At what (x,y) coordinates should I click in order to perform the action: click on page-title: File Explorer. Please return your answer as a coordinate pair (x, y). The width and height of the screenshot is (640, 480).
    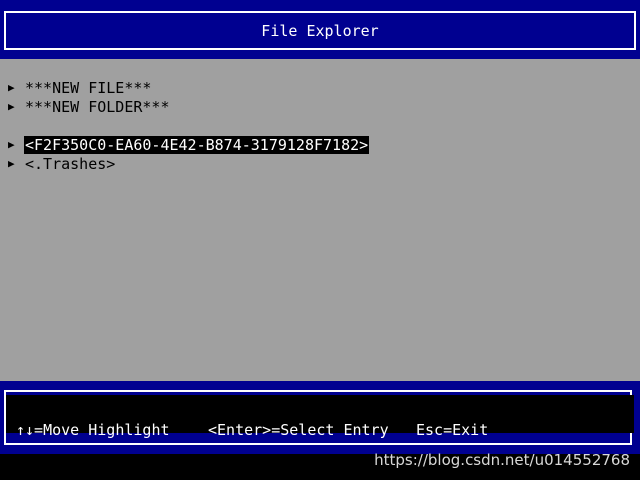
    Looking at the image, I should click on (320, 31).